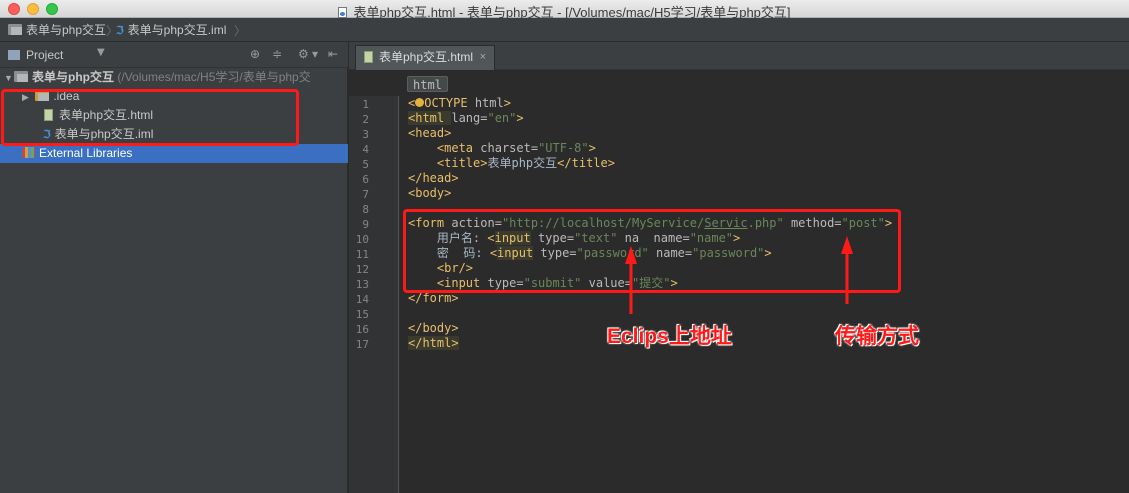  Describe the element at coordinates (315, 54) in the screenshot. I see `chevron-down-icon: ▾` at that location.